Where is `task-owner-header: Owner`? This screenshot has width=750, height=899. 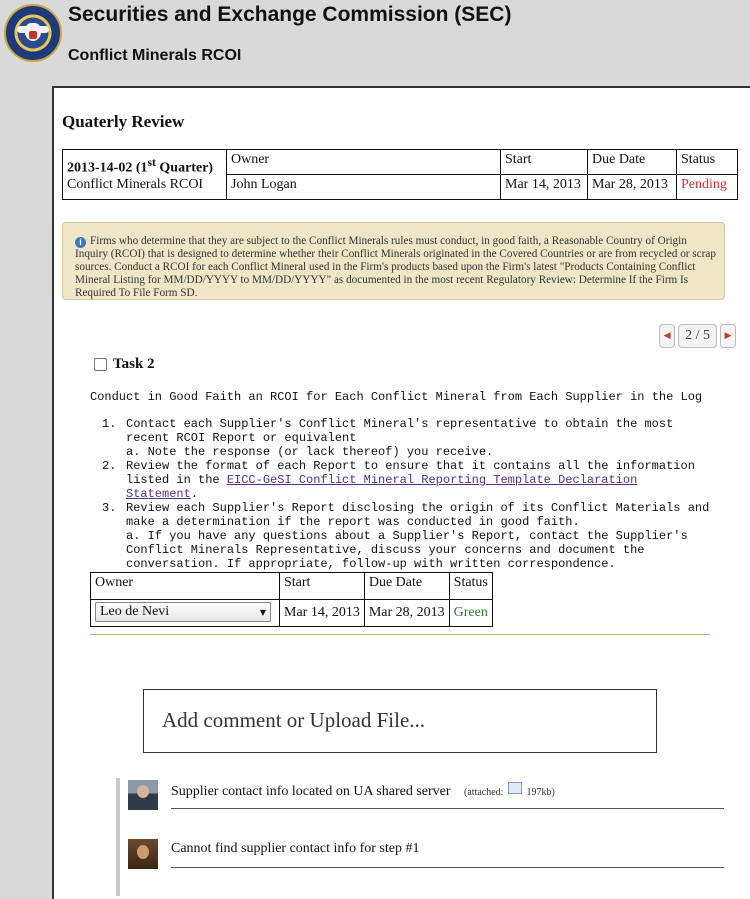 task-owner-header: Owner is located at coordinates (185, 586).